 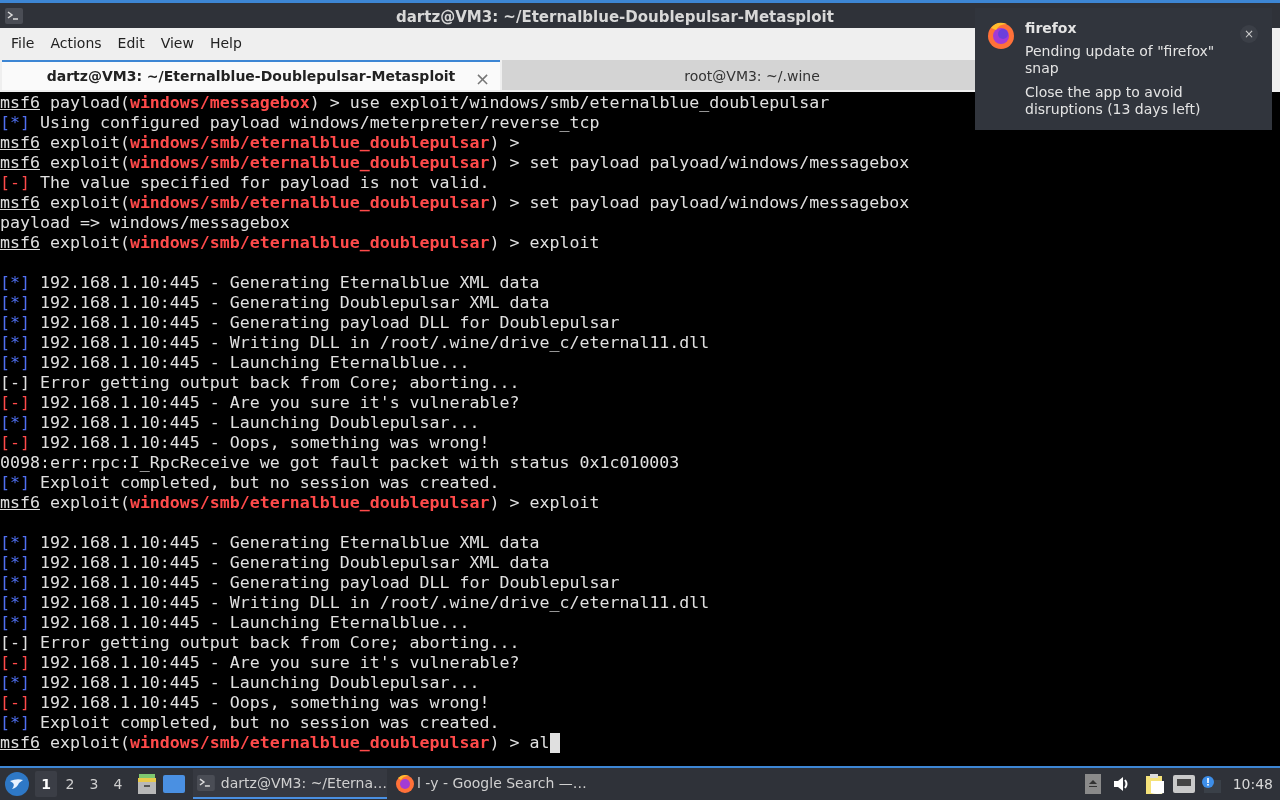 What do you see at coordinates (455, 163) in the screenshot?
I see `terminal-line: msf6 exploit(windows/smb/eternalblue_doublepulsar) > set payload palyoad/windows/messagebox` at bounding box center [455, 163].